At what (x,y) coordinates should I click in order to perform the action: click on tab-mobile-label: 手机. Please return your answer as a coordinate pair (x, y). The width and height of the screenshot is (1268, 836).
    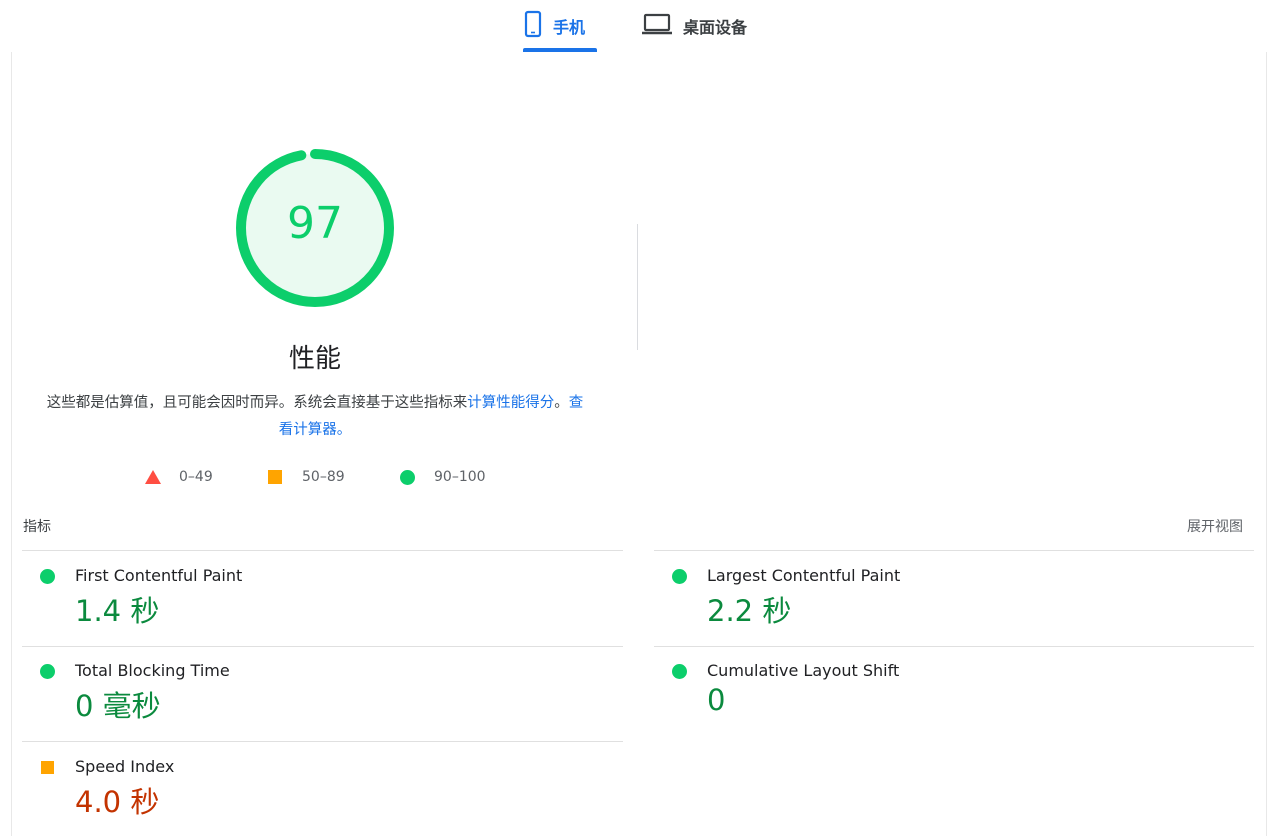
    Looking at the image, I should click on (569, 27).